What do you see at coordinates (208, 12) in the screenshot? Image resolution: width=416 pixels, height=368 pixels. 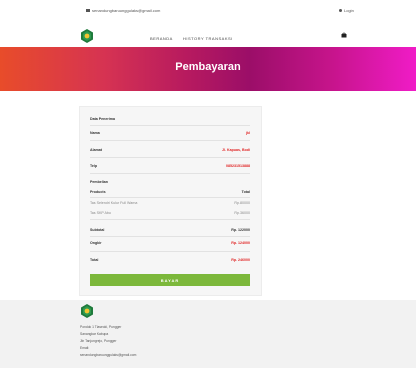 I see `top-bar: senandungbaruunggulaks@gmail.com Login` at bounding box center [208, 12].